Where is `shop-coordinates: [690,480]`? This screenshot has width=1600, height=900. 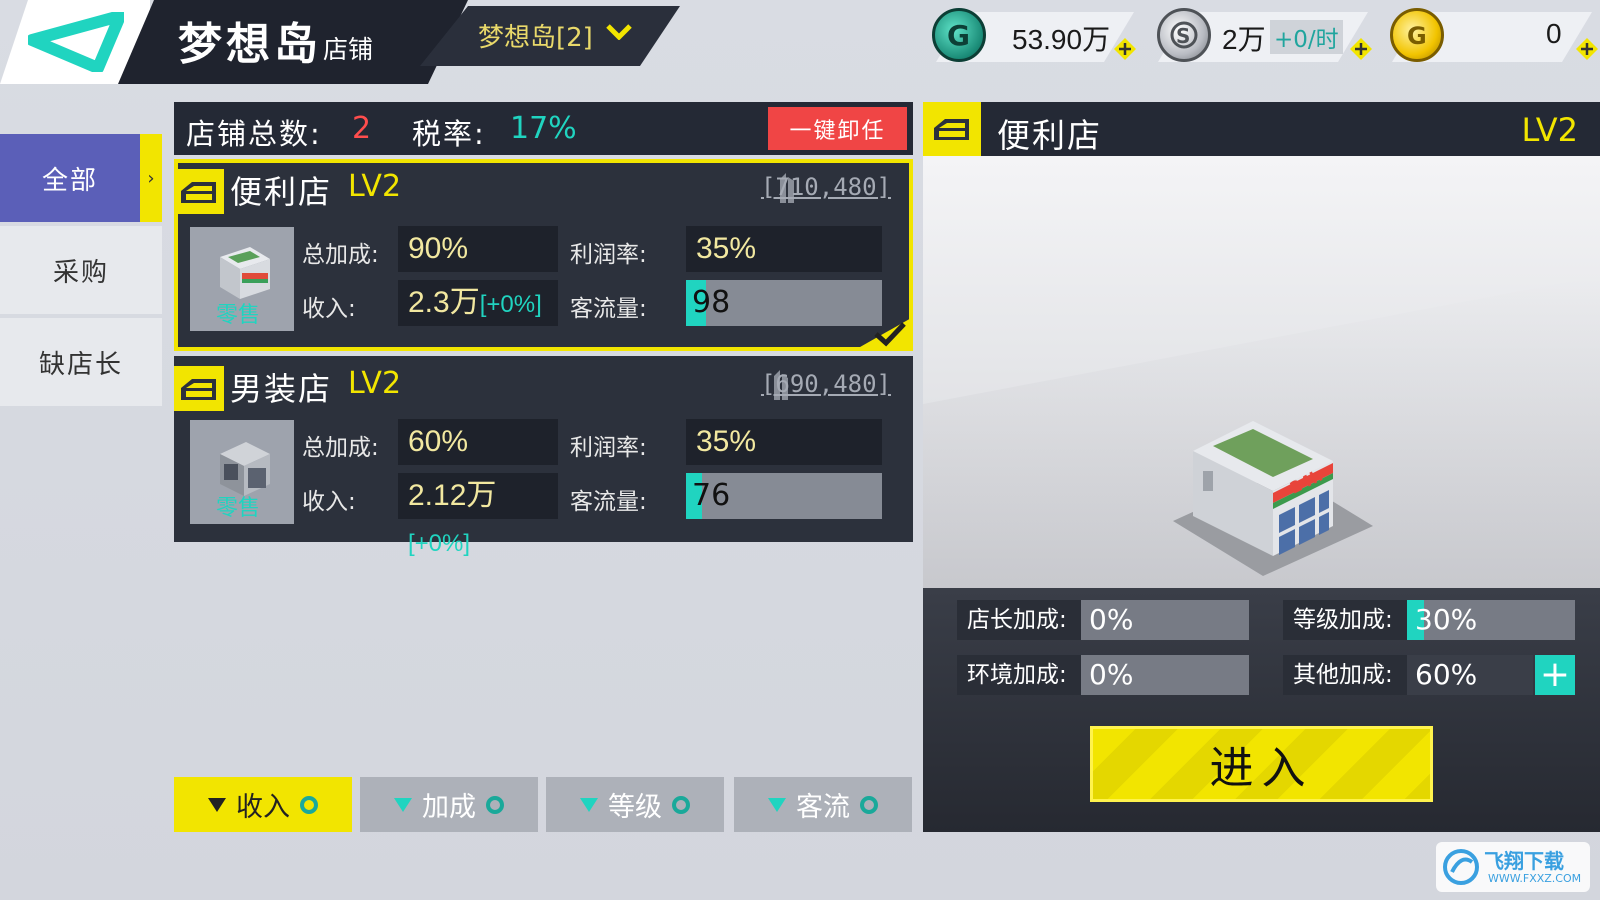
shop-coordinates: [690,480] is located at coordinates (826, 384).